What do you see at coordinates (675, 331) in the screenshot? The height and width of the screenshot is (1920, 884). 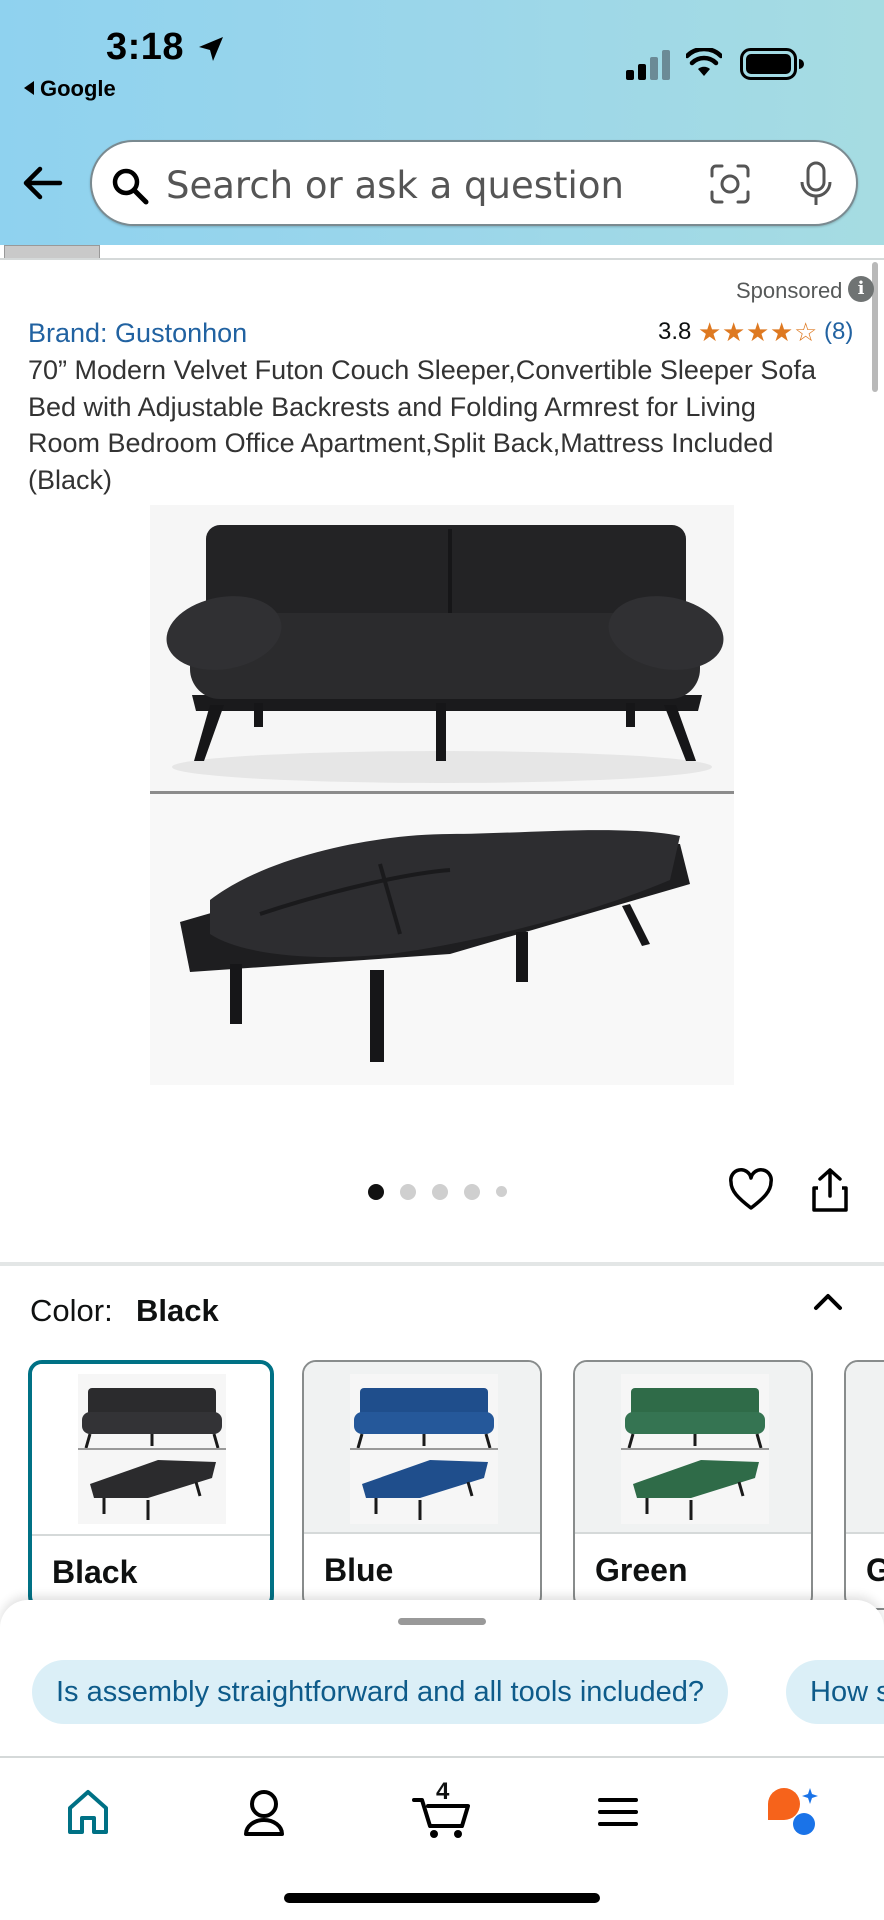 I see `rating-value: 3.8` at bounding box center [675, 331].